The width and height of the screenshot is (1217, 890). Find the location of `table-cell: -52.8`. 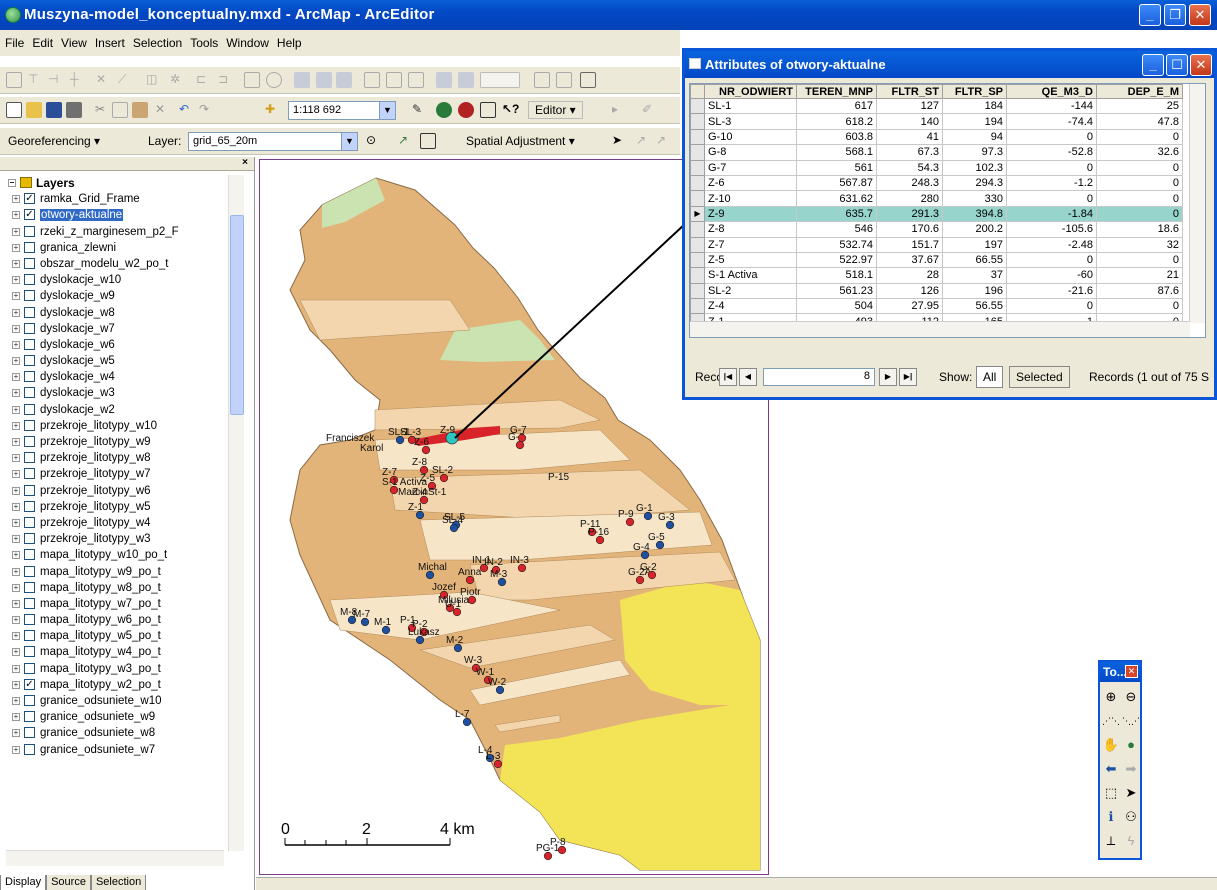

table-cell: -52.8 is located at coordinates (1051, 152).